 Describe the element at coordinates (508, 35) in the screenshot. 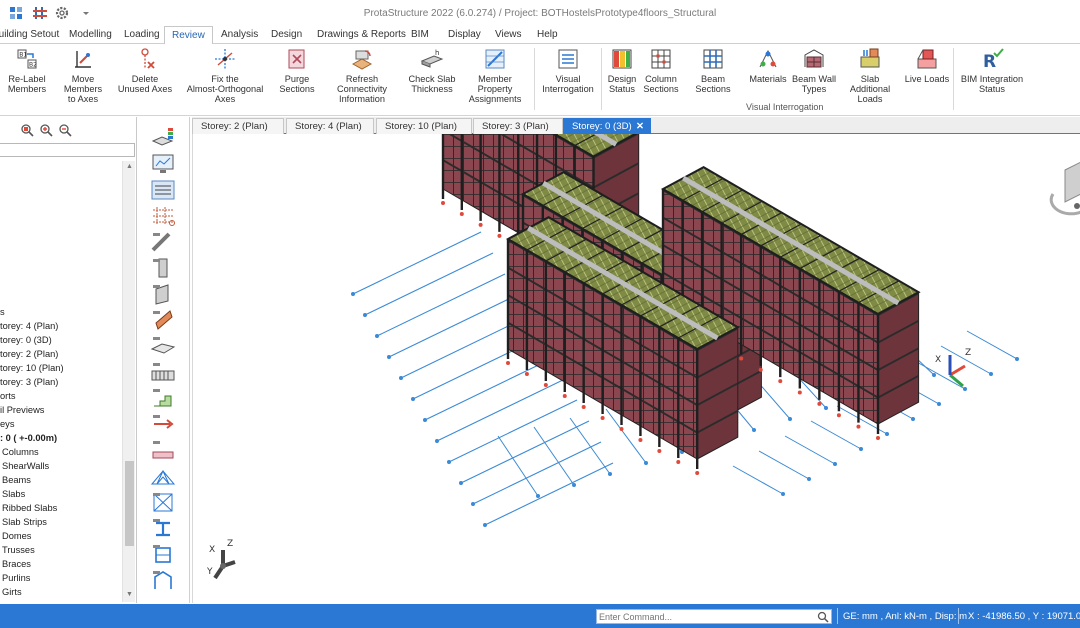

I see `tab-views: Views` at that location.